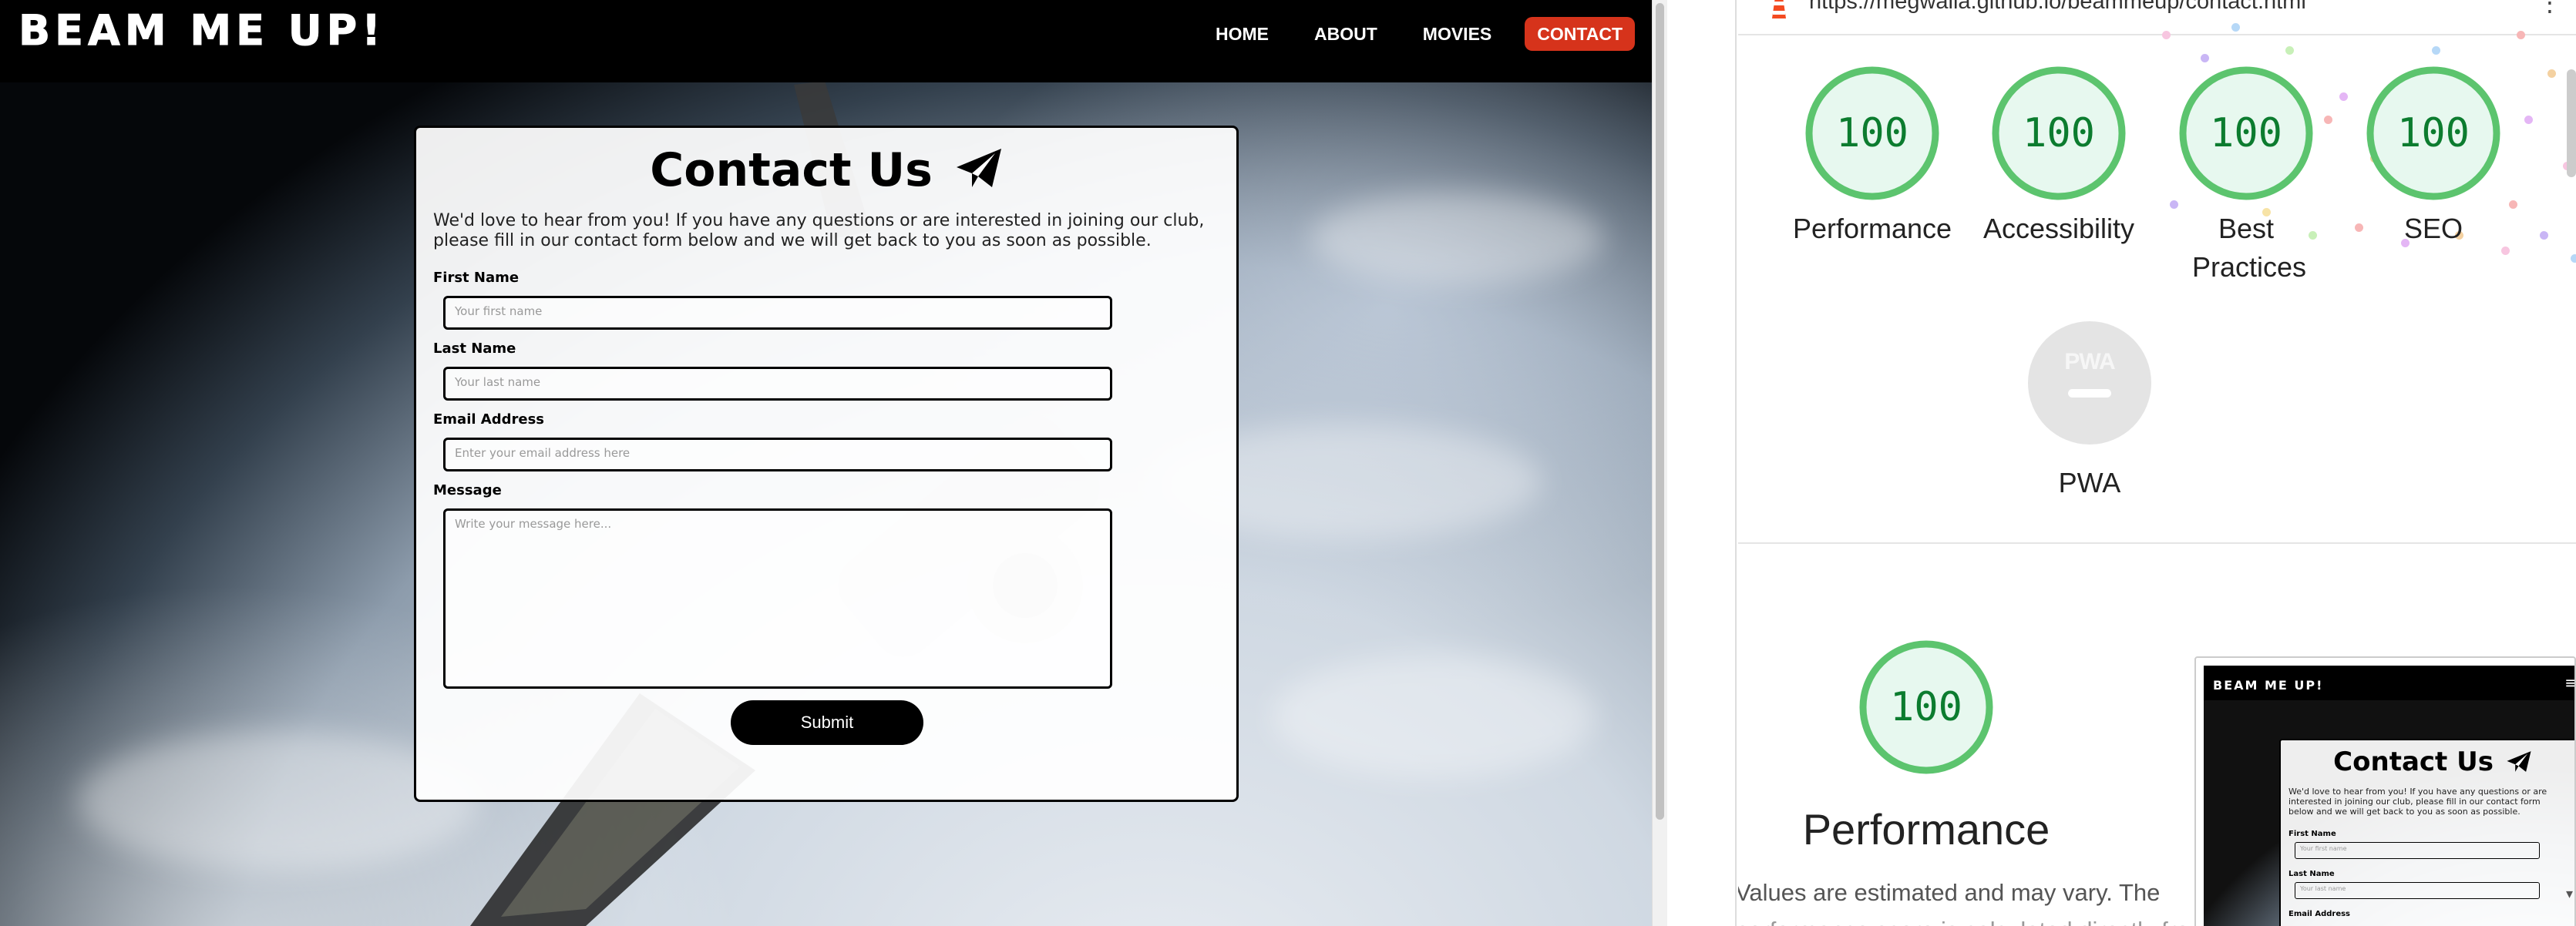 Image resolution: width=2576 pixels, height=926 pixels. Describe the element at coordinates (2433, 228) in the screenshot. I see `gauge-label: SEO` at that location.